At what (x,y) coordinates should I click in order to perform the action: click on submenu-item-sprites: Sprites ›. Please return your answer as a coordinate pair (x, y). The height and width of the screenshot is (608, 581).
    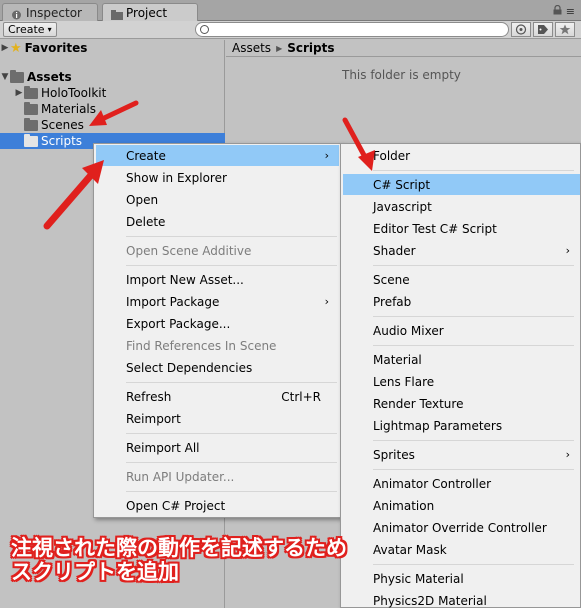
    Looking at the image, I should click on (461, 454).